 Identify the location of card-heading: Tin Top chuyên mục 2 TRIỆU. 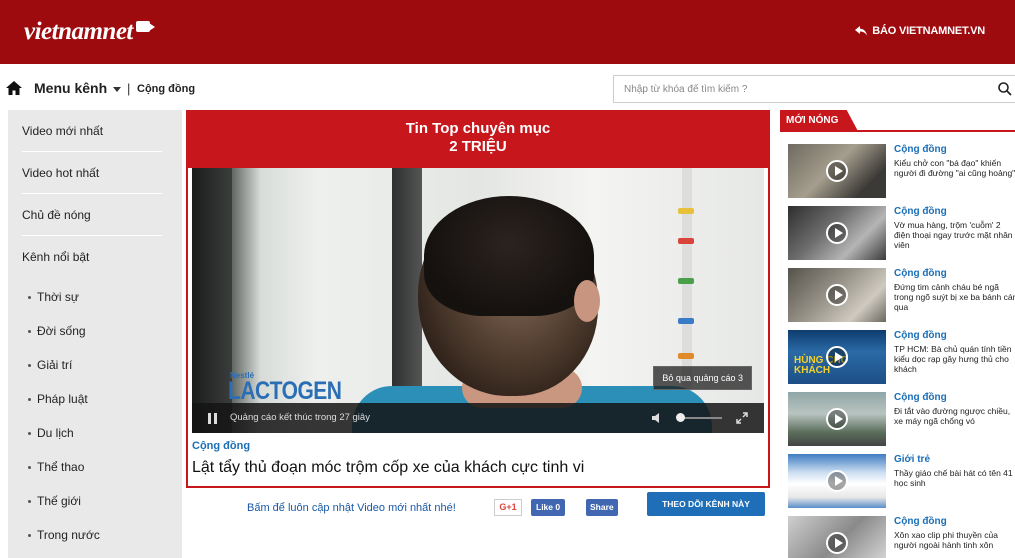
(478, 140).